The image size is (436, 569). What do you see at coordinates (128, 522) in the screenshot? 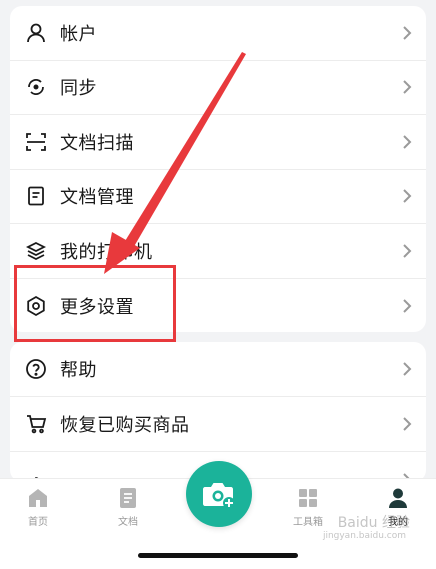
I see `tab-label: 文档` at bounding box center [128, 522].